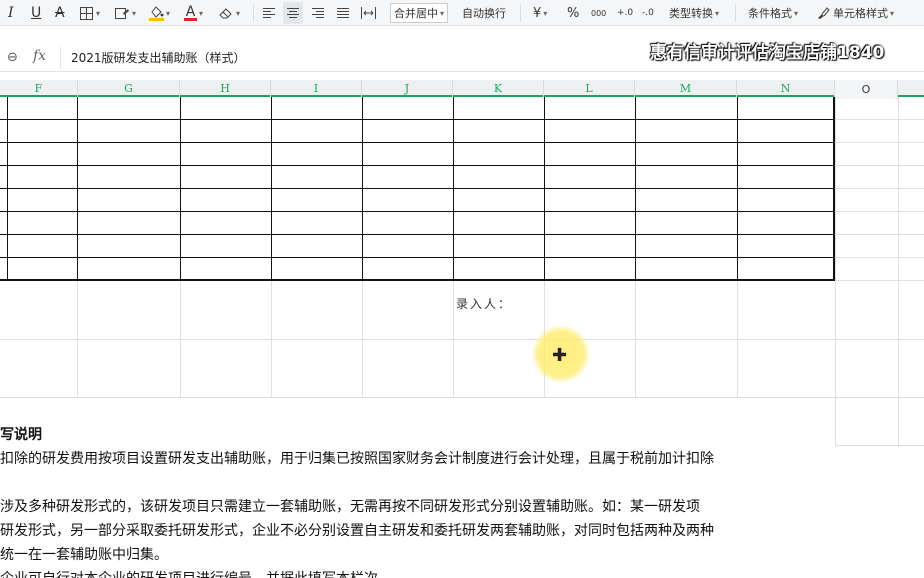 The height and width of the screenshot is (578, 924). I want to click on clear-format-button: ▾, so click(229, 13).